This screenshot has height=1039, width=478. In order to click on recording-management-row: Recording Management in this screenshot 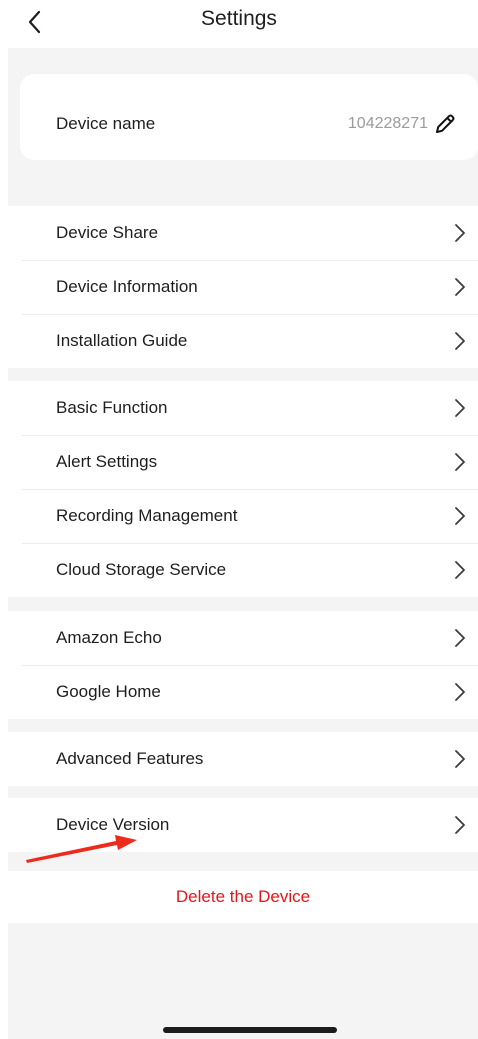, I will do `click(243, 516)`.